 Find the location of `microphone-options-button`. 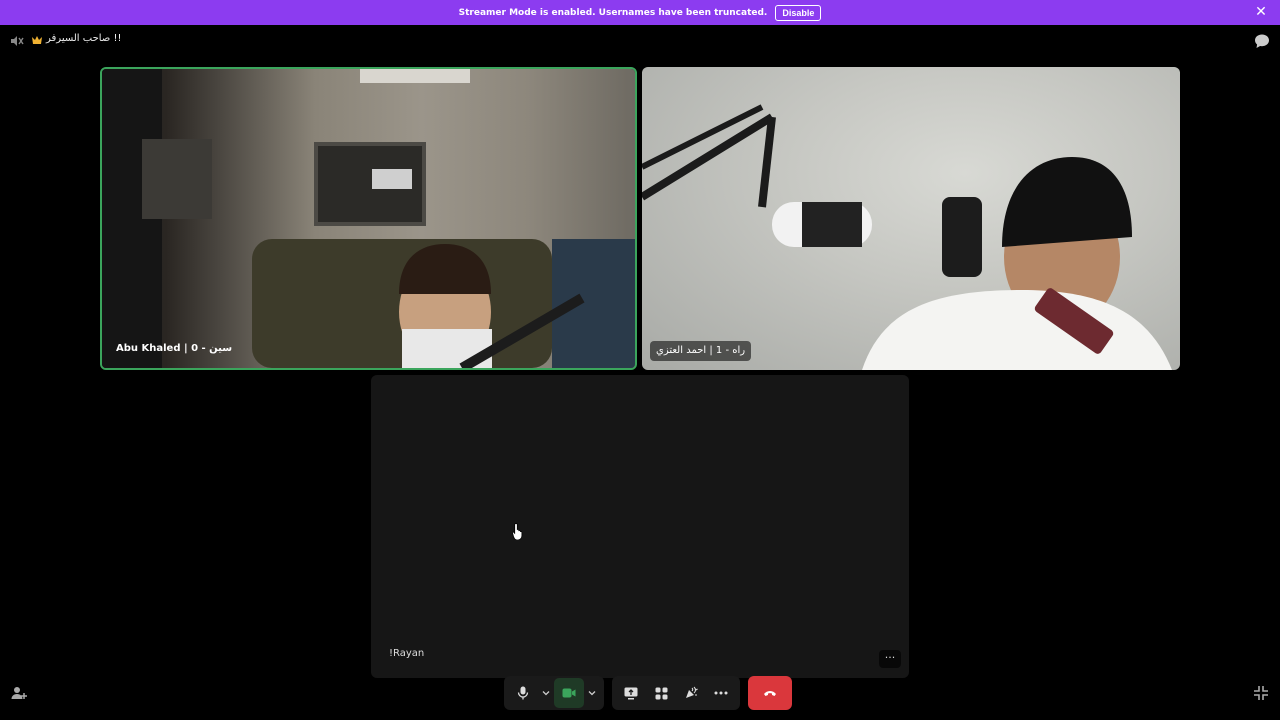

microphone-options-button is located at coordinates (546, 693).